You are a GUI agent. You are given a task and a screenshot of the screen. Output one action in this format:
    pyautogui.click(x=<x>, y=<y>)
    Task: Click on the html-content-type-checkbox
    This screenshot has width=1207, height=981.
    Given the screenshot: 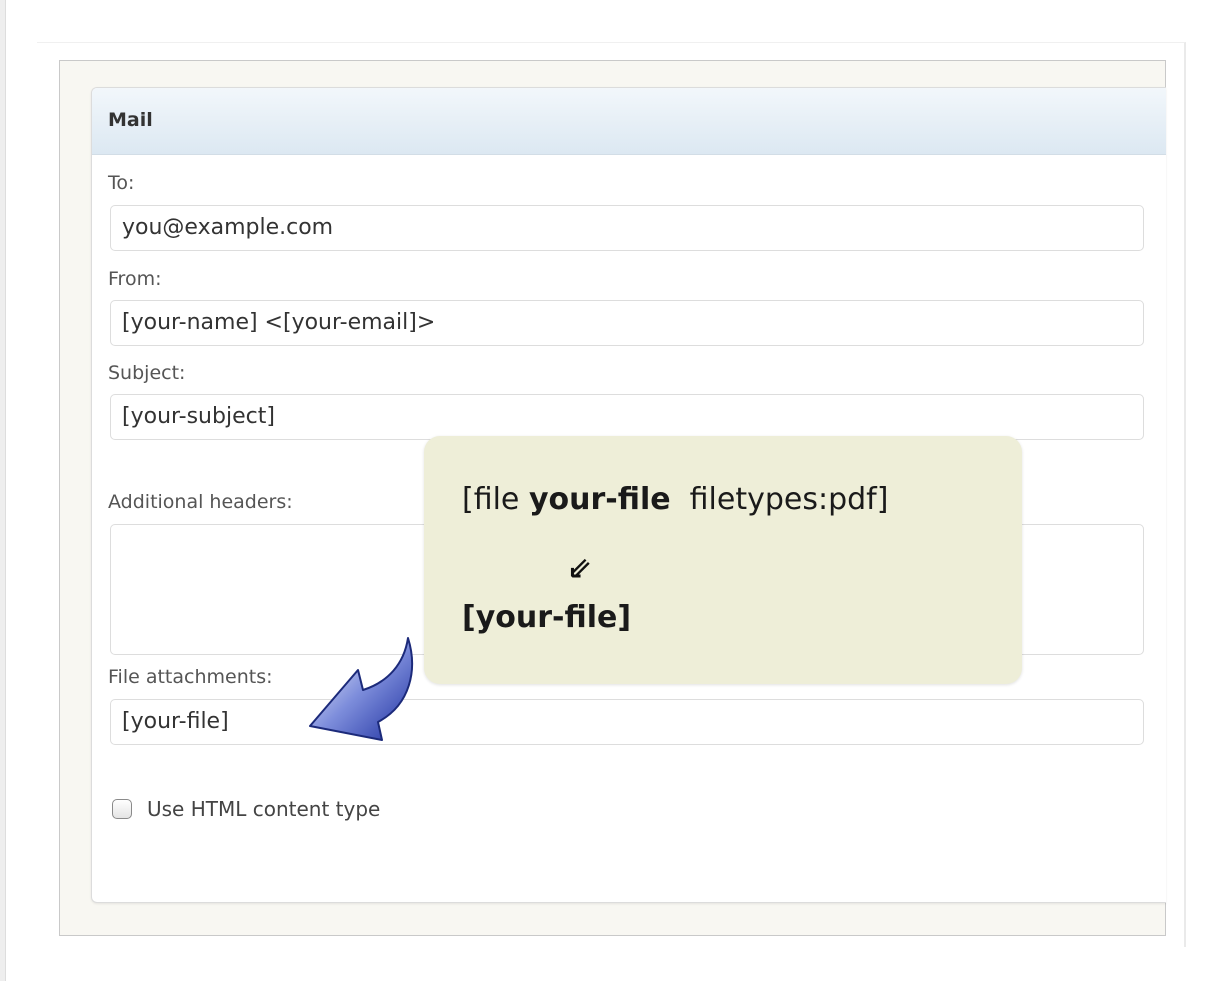 What is the action you would take?
    pyautogui.click(x=122, y=809)
    